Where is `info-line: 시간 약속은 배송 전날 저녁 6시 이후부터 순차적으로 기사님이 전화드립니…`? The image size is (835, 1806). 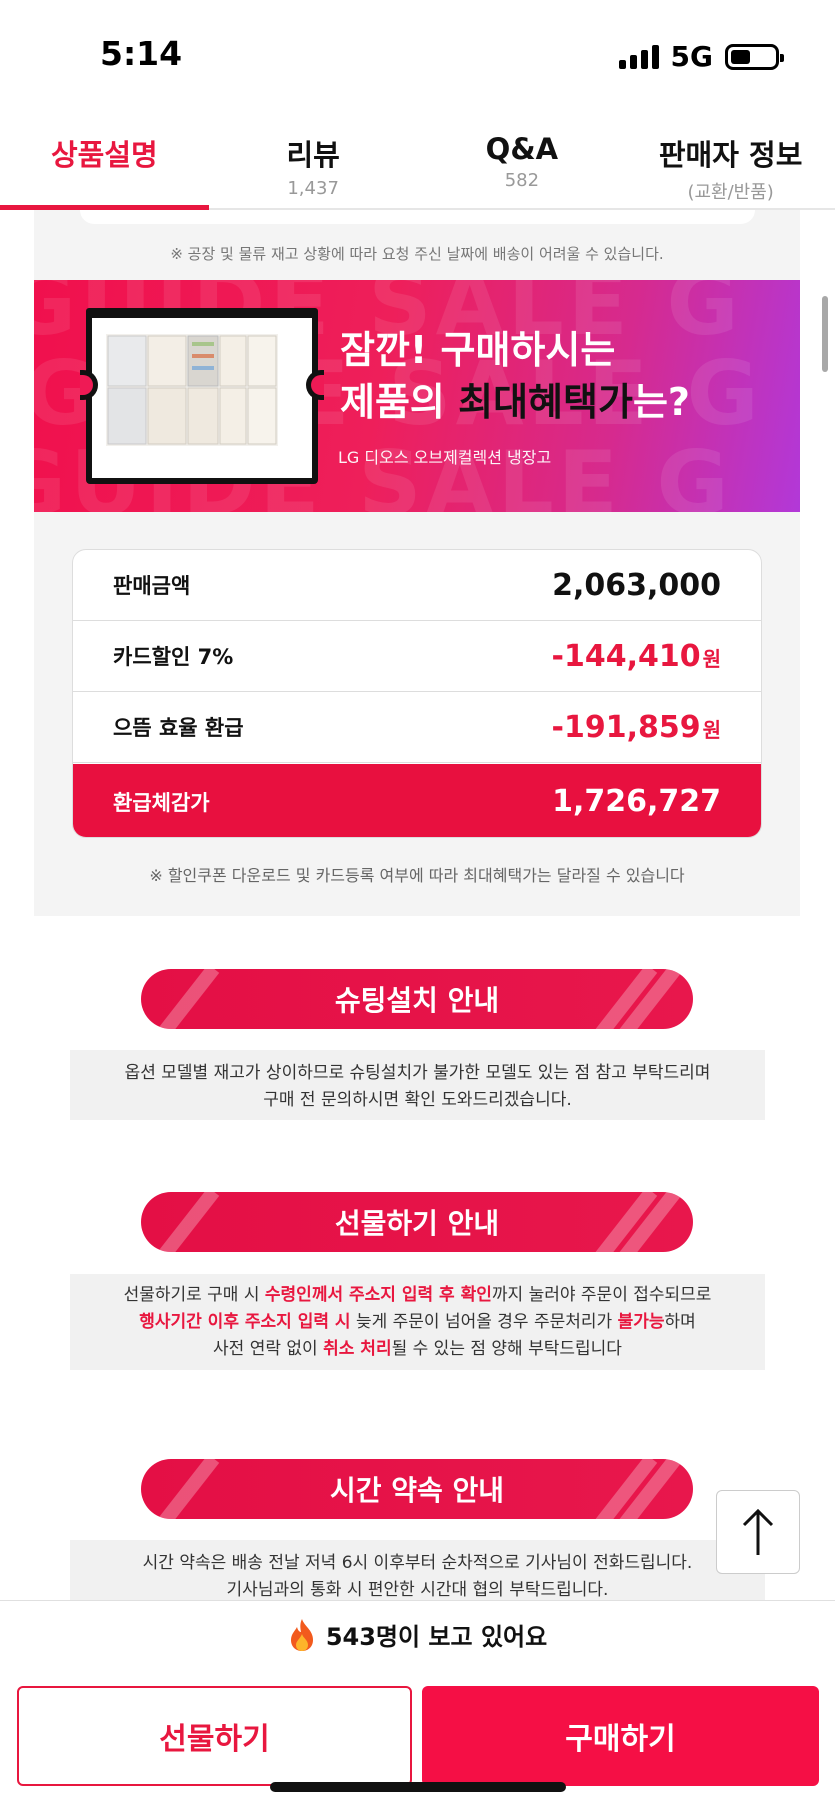
info-line: 시간 약속은 배송 전날 저녁 6시 이후부터 순차적으로 기사님이 전화드립니… is located at coordinates (417, 1563).